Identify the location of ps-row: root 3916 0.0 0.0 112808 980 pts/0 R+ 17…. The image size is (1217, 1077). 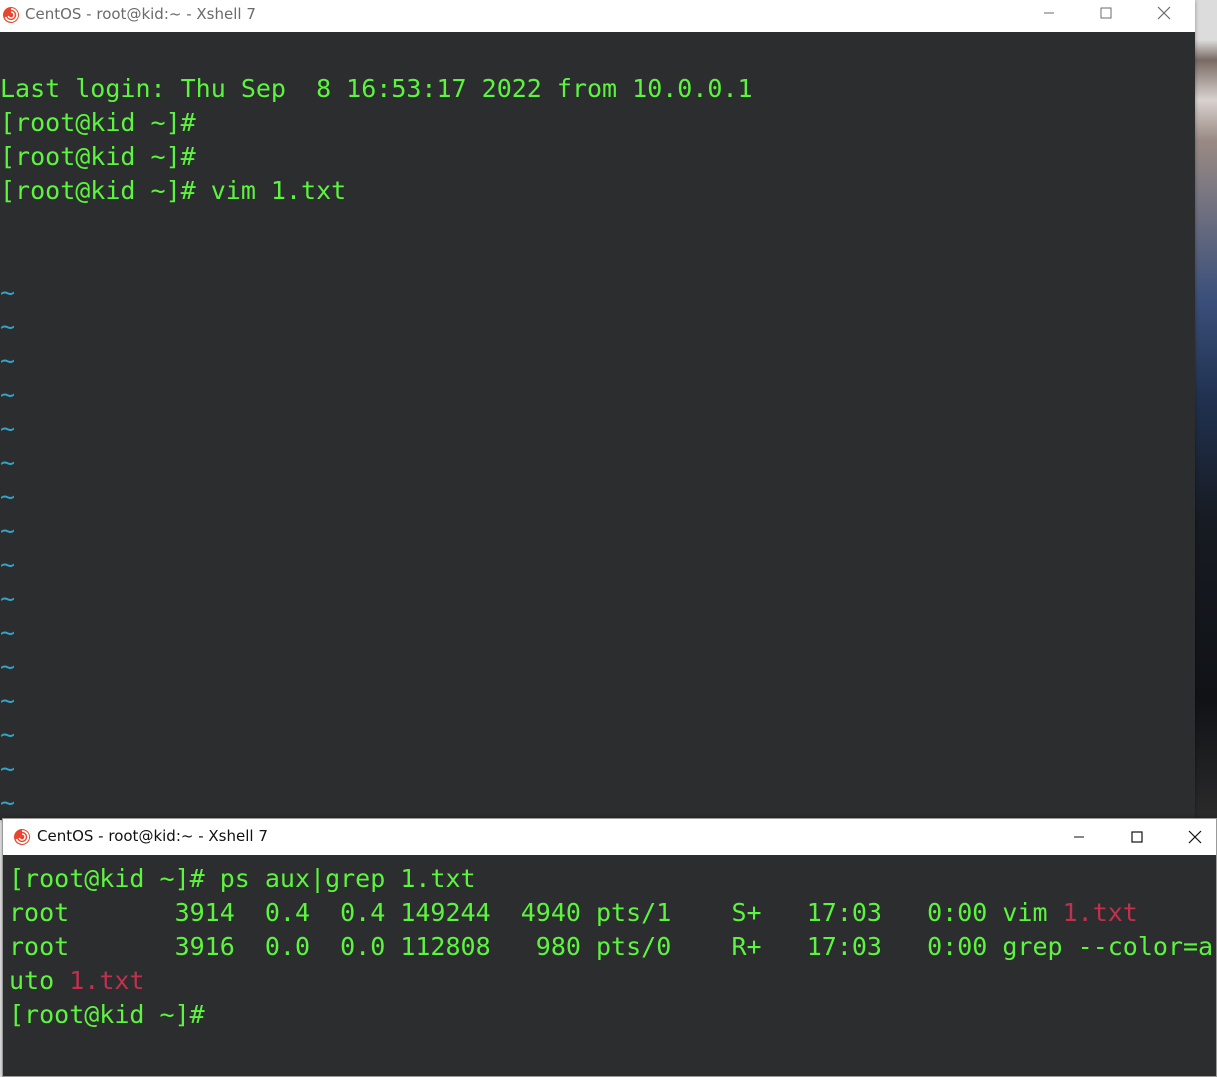
(611, 947).